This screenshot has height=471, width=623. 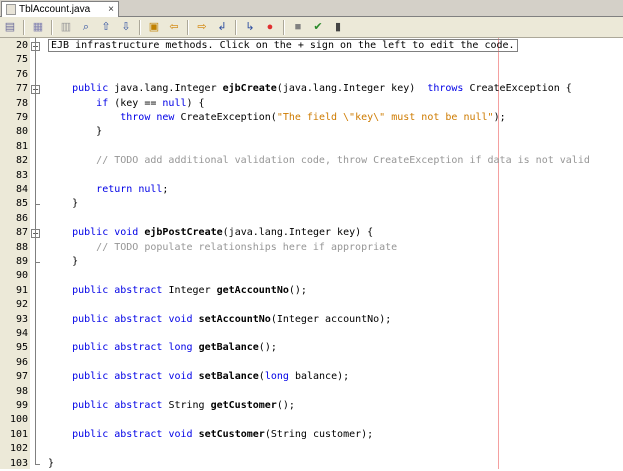 What do you see at coordinates (38, 27) in the screenshot?
I see `history-icon: ▦` at bounding box center [38, 27].